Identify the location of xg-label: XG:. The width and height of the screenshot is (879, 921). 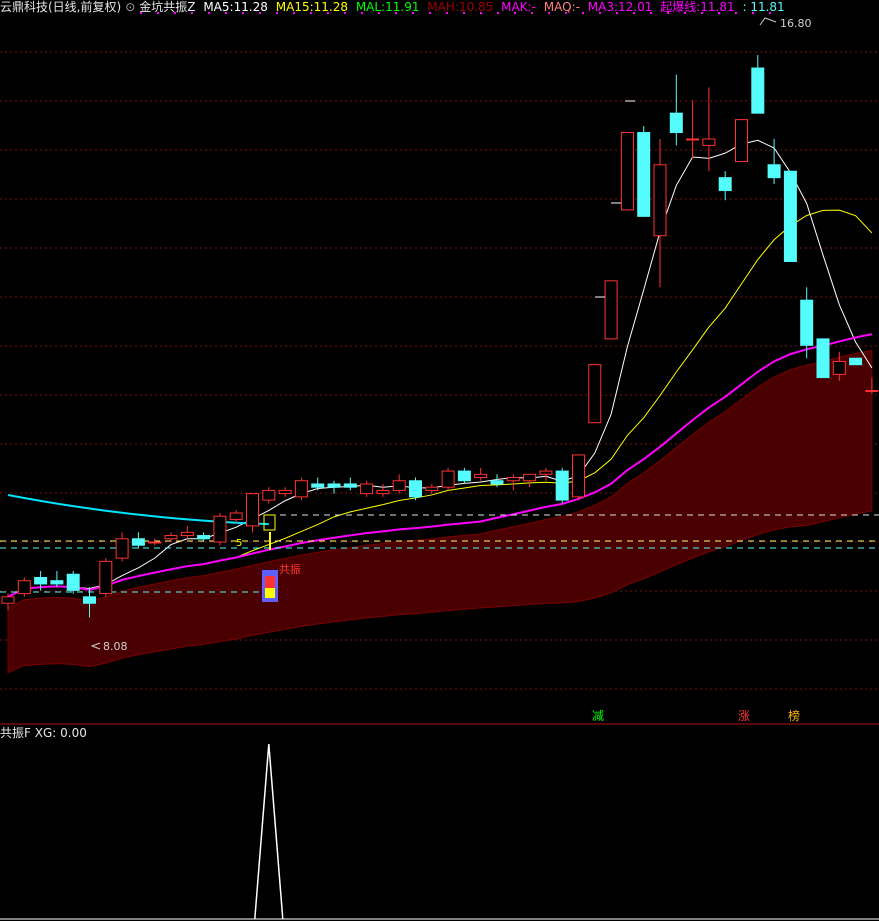
(45, 733).